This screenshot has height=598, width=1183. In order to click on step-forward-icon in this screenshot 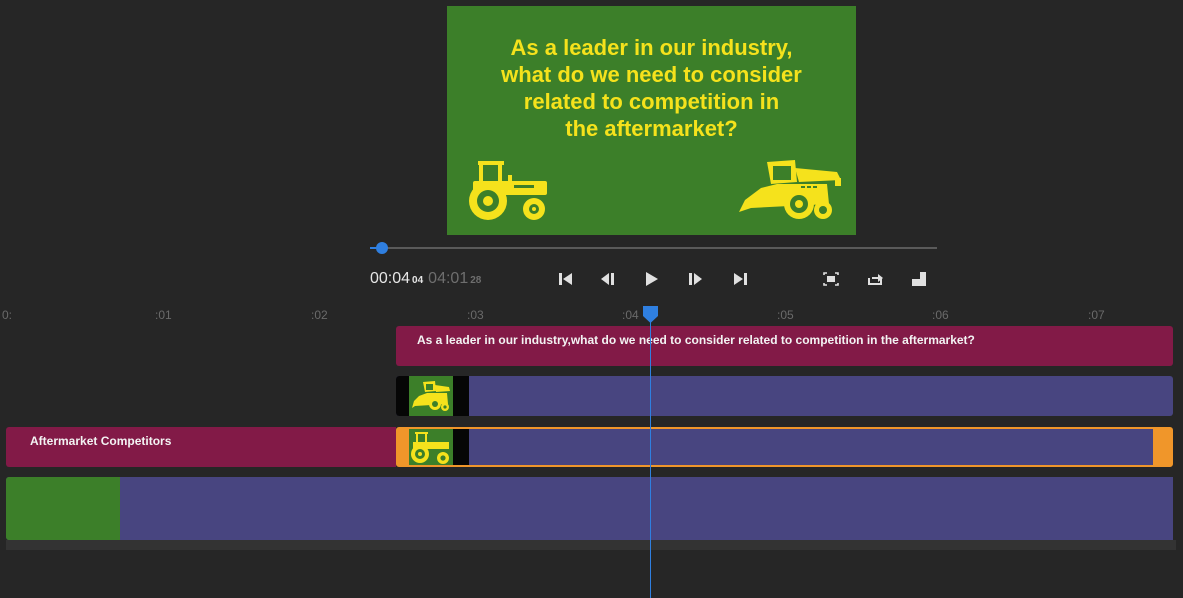, I will do `click(695, 279)`.